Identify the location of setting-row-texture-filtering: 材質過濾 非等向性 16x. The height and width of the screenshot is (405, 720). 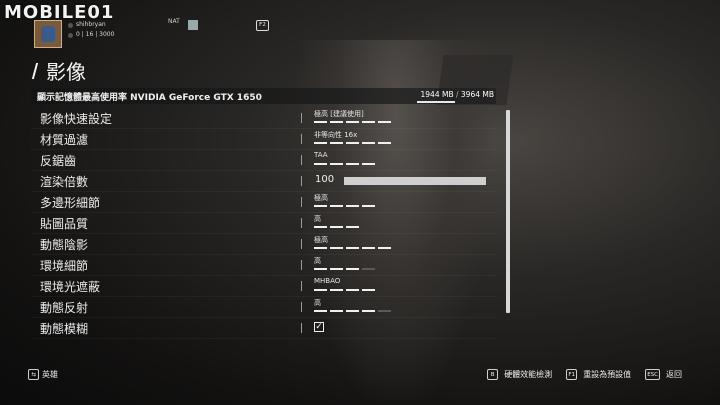
(264, 139).